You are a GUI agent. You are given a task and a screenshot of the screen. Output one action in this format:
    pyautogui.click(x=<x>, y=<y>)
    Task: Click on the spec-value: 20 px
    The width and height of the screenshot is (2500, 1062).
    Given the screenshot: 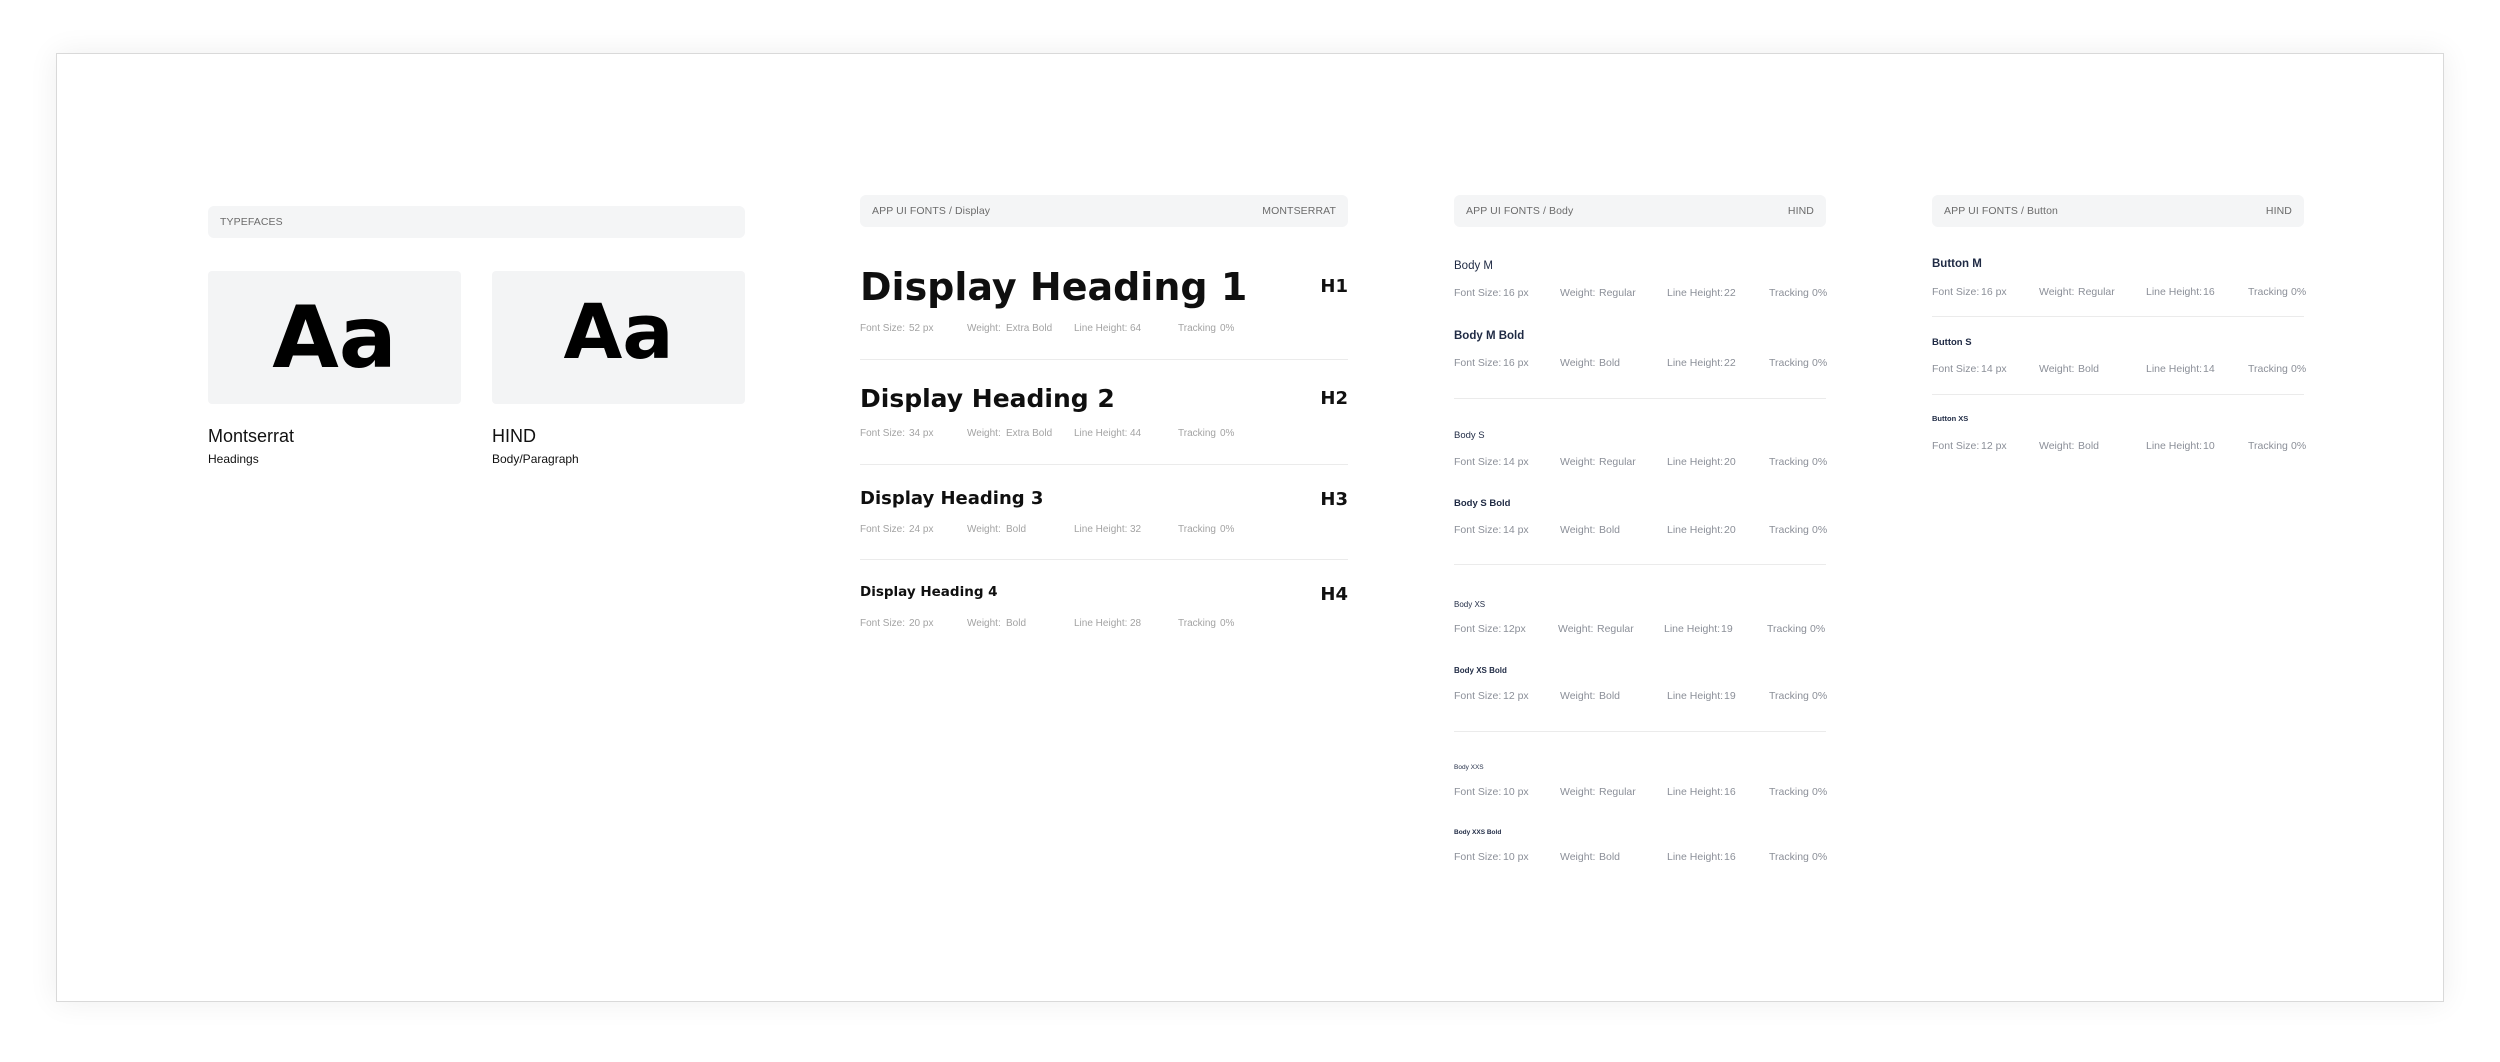 What is the action you would take?
    pyautogui.click(x=921, y=623)
    